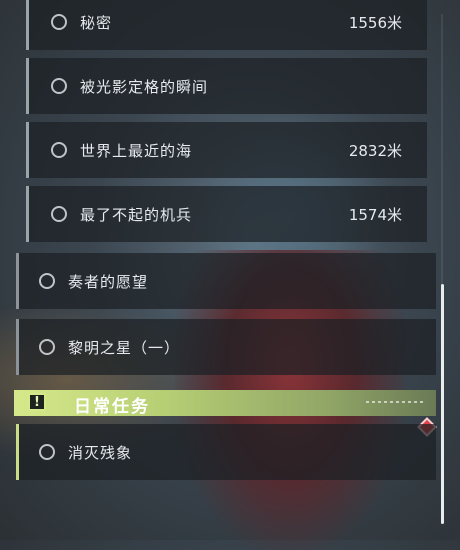 The image size is (460, 550). Describe the element at coordinates (108, 281) in the screenshot. I see `quest-title: 奏者的愿望` at that location.